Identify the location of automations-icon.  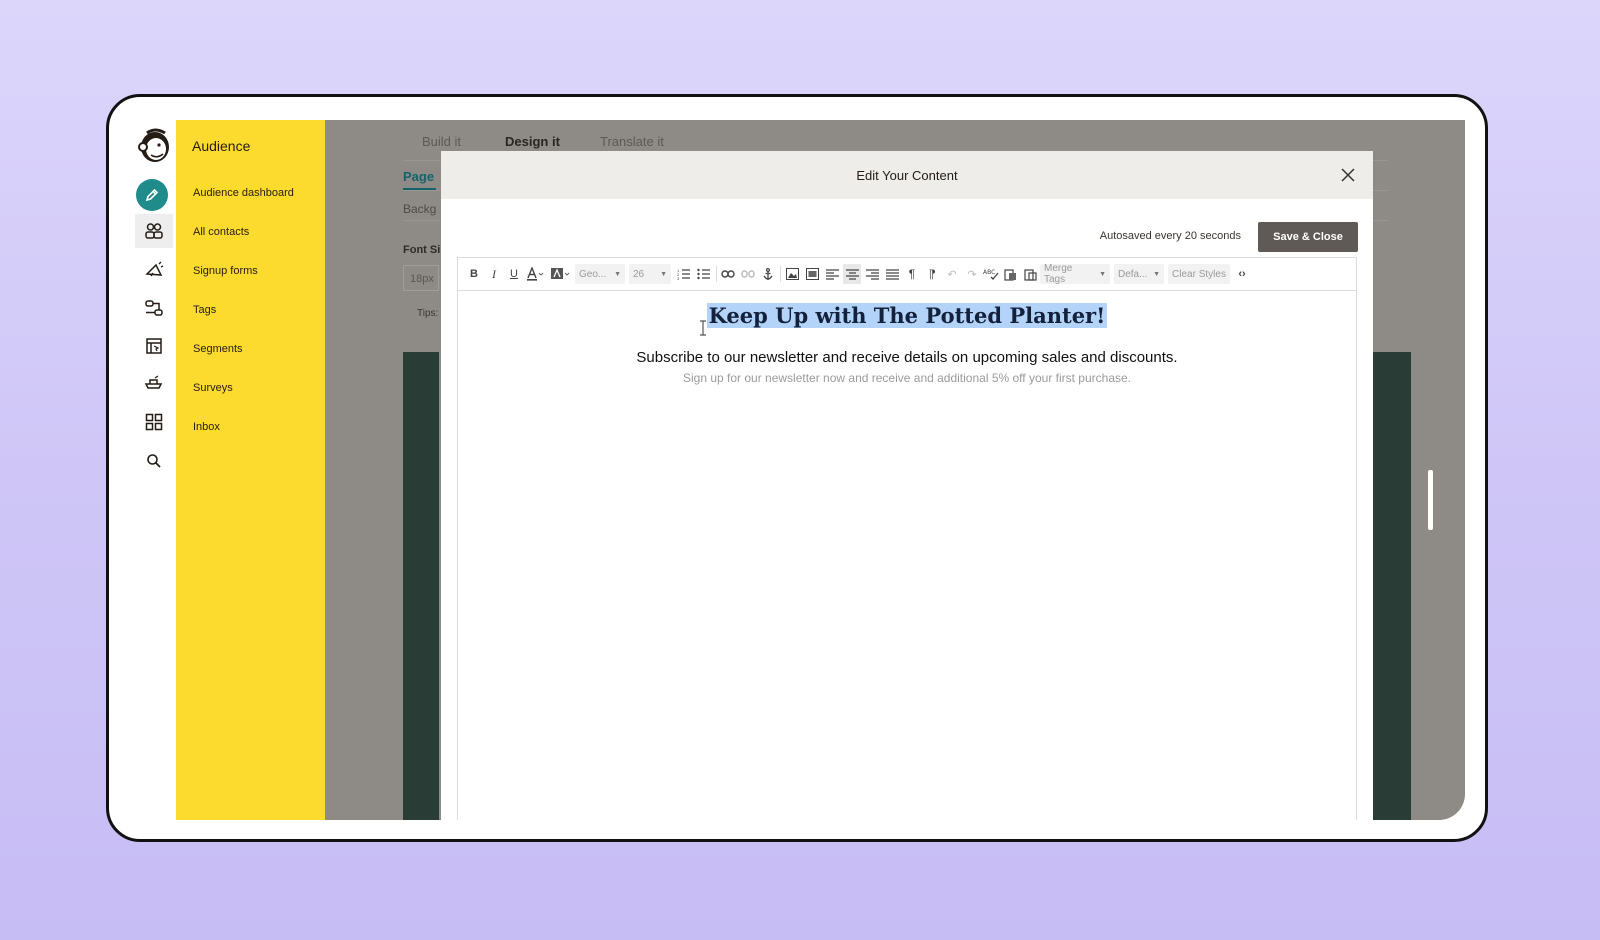
(154, 308).